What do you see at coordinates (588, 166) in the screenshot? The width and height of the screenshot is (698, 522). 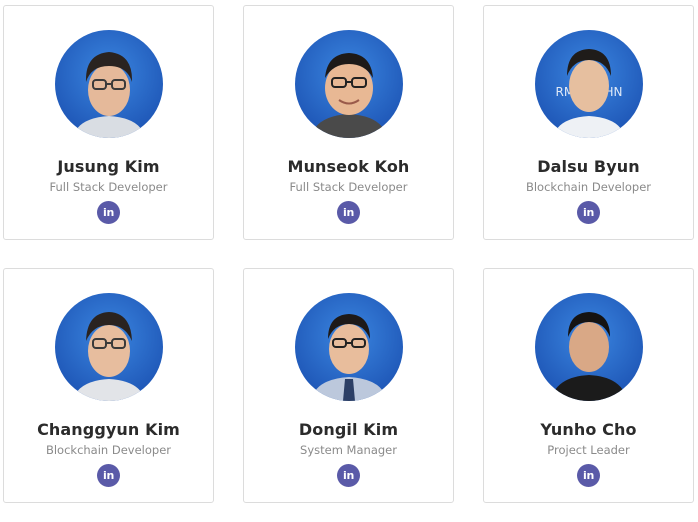 I see `member-name: Dalsu Byun` at bounding box center [588, 166].